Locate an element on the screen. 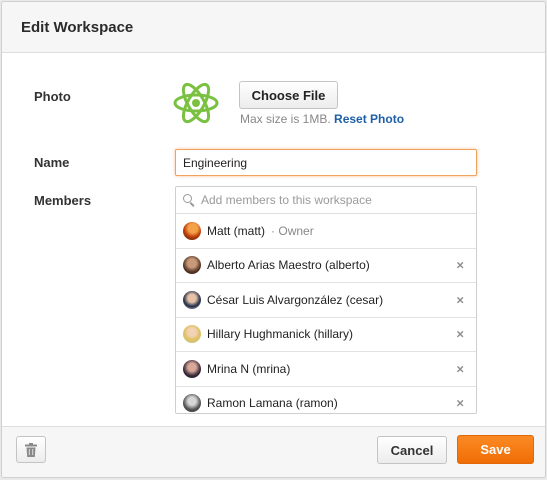 This screenshot has width=547, height=480. photo-hint: Max size is 1MB. Reset Photo is located at coordinates (322, 119).